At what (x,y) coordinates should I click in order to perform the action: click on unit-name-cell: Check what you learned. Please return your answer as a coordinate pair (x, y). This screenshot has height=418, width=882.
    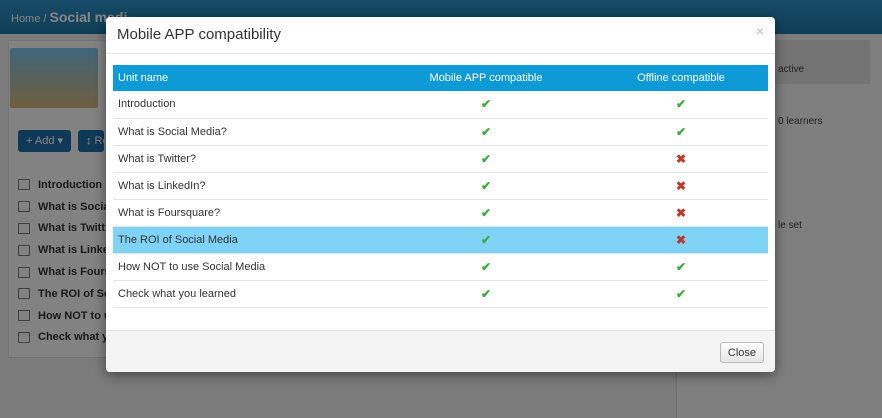
    Looking at the image, I should click on (245, 294).